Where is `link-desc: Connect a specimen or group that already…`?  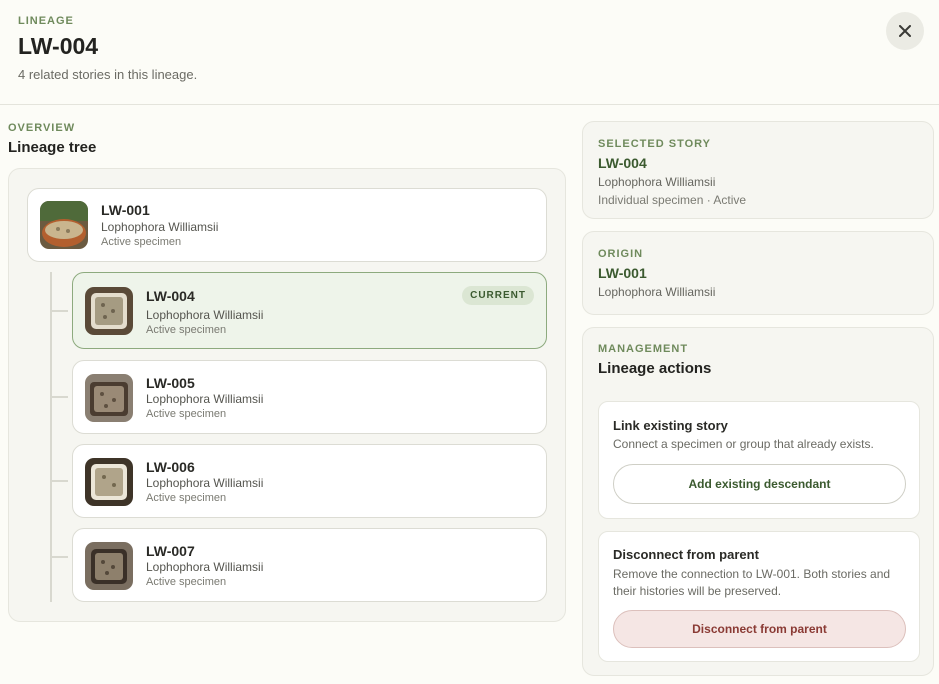
link-desc: Connect a specimen or group that already… is located at coordinates (743, 444).